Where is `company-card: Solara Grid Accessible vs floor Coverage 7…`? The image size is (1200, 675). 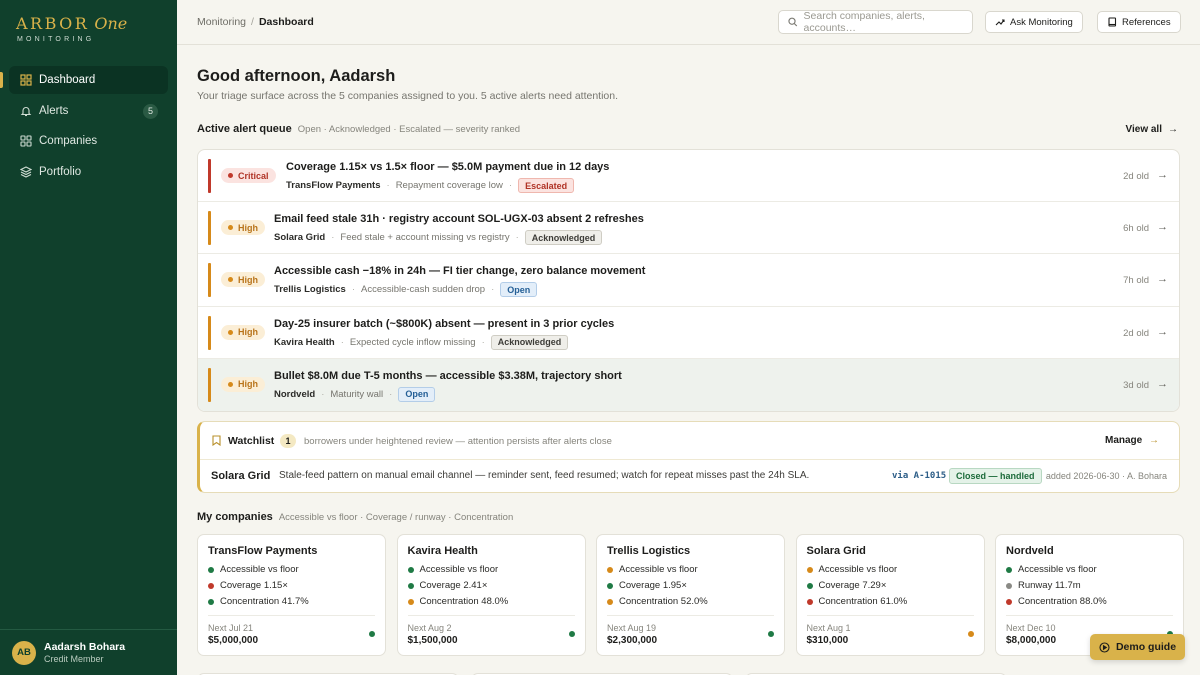
company-card: Solara Grid Accessible vs floor Coverage 7… is located at coordinates (890, 595).